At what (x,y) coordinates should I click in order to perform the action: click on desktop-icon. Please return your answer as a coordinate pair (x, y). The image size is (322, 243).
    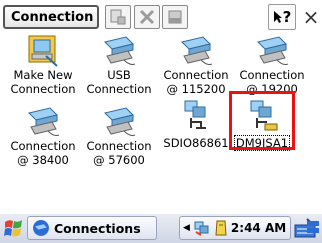
    Looking at the image, I should click on (313, 228).